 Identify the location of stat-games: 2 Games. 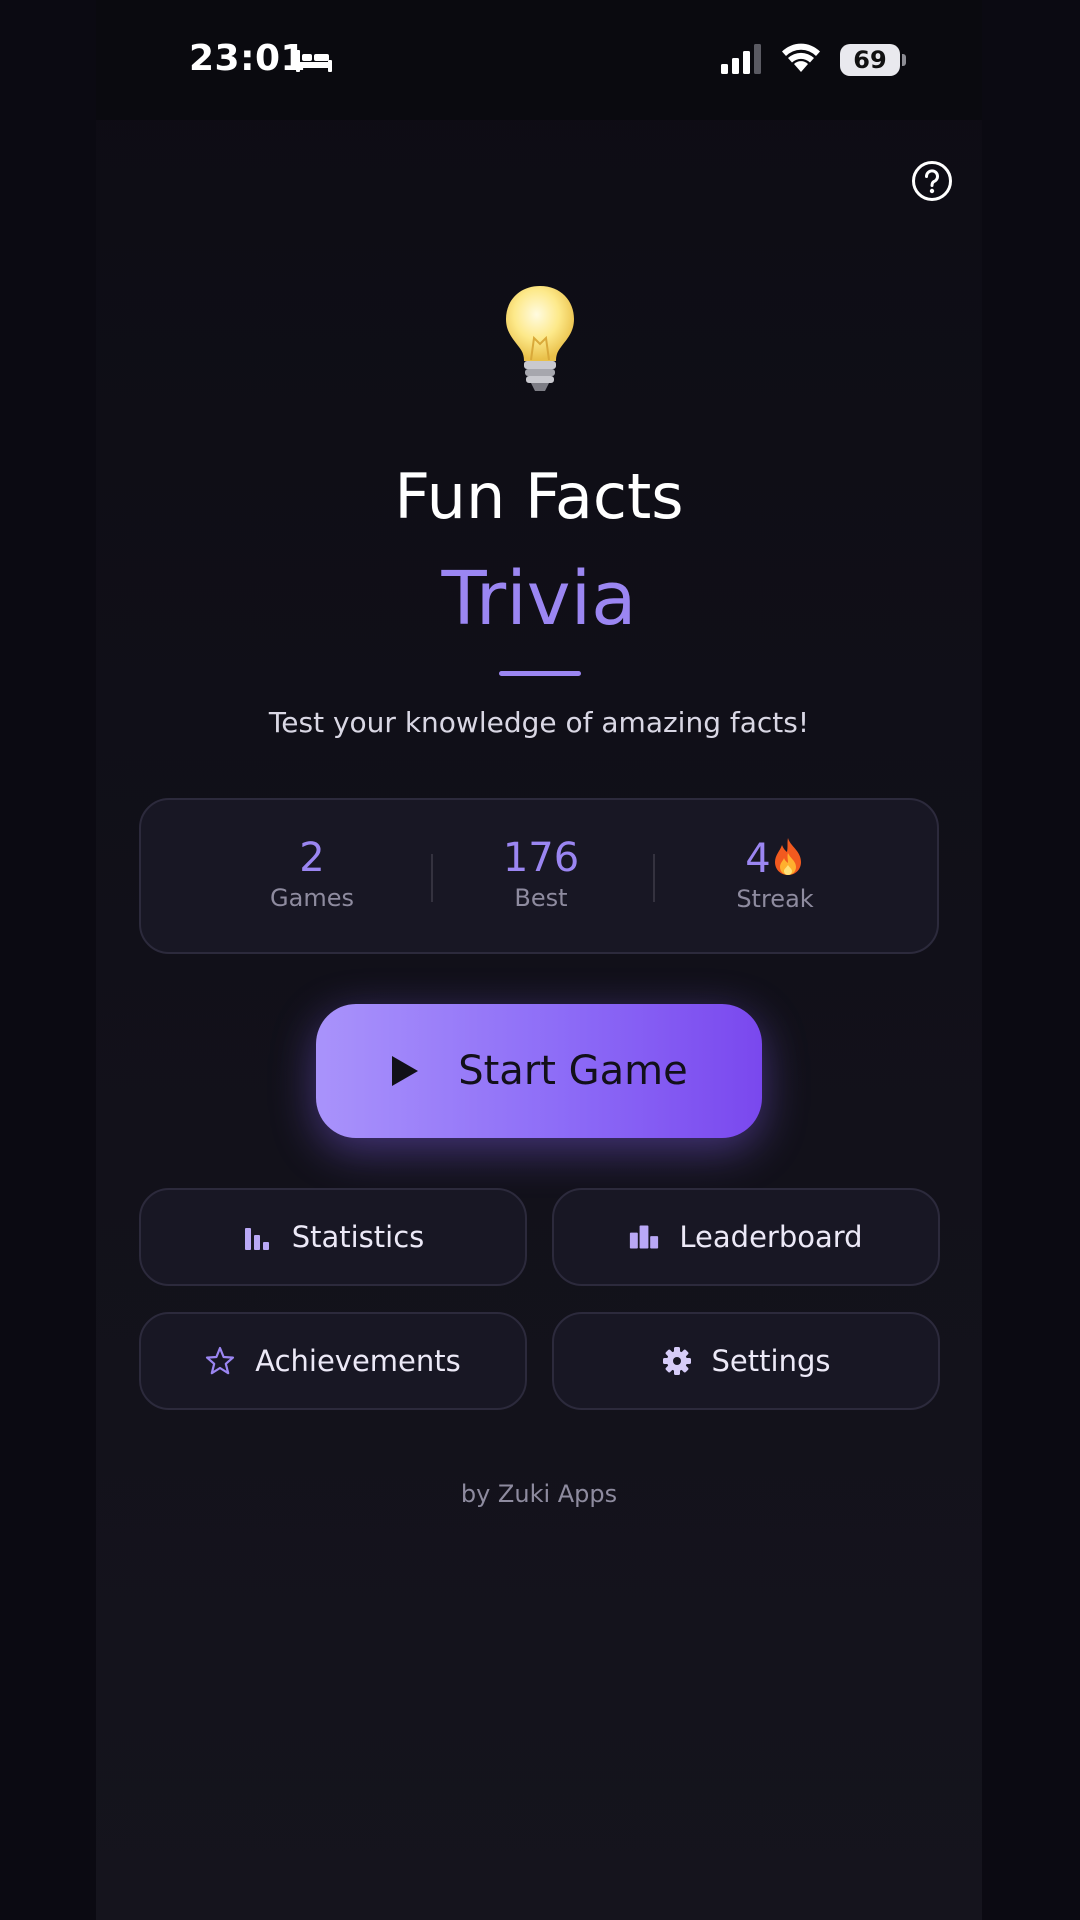
(312, 876).